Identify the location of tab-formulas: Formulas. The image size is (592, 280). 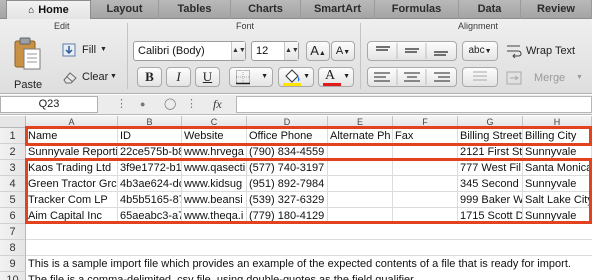
(417, 9).